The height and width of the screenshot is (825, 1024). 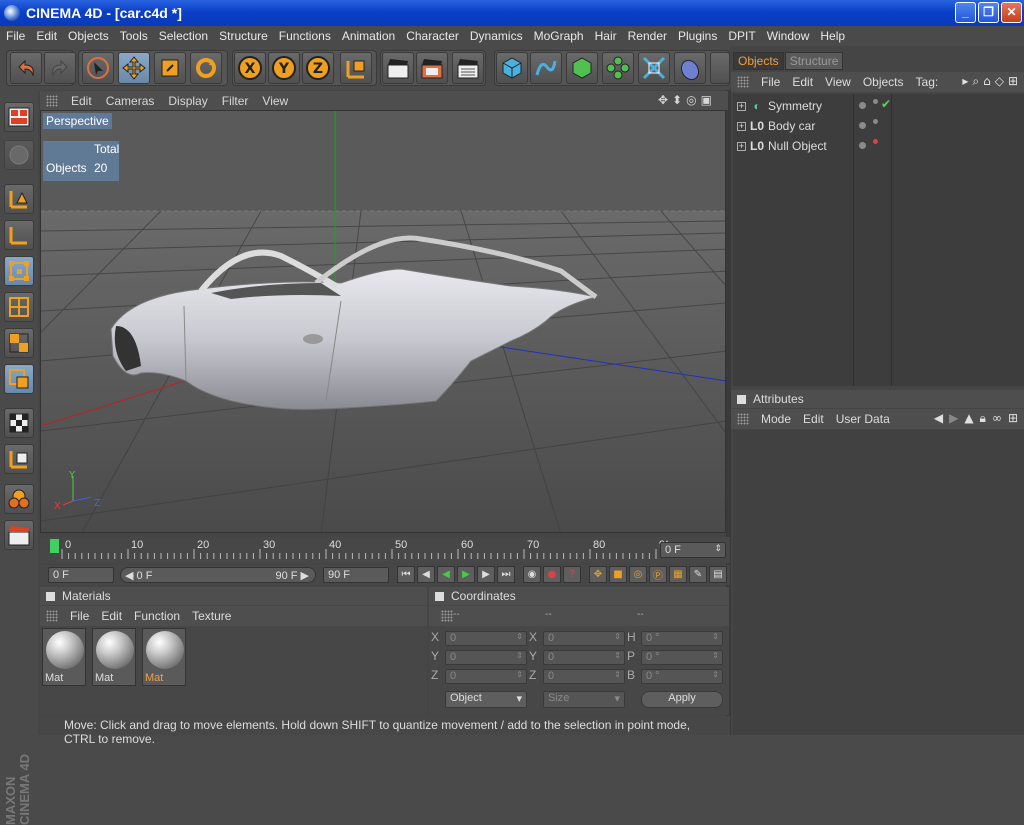 What do you see at coordinates (741, 36) in the screenshot?
I see `menu-dpit: DPIT` at bounding box center [741, 36].